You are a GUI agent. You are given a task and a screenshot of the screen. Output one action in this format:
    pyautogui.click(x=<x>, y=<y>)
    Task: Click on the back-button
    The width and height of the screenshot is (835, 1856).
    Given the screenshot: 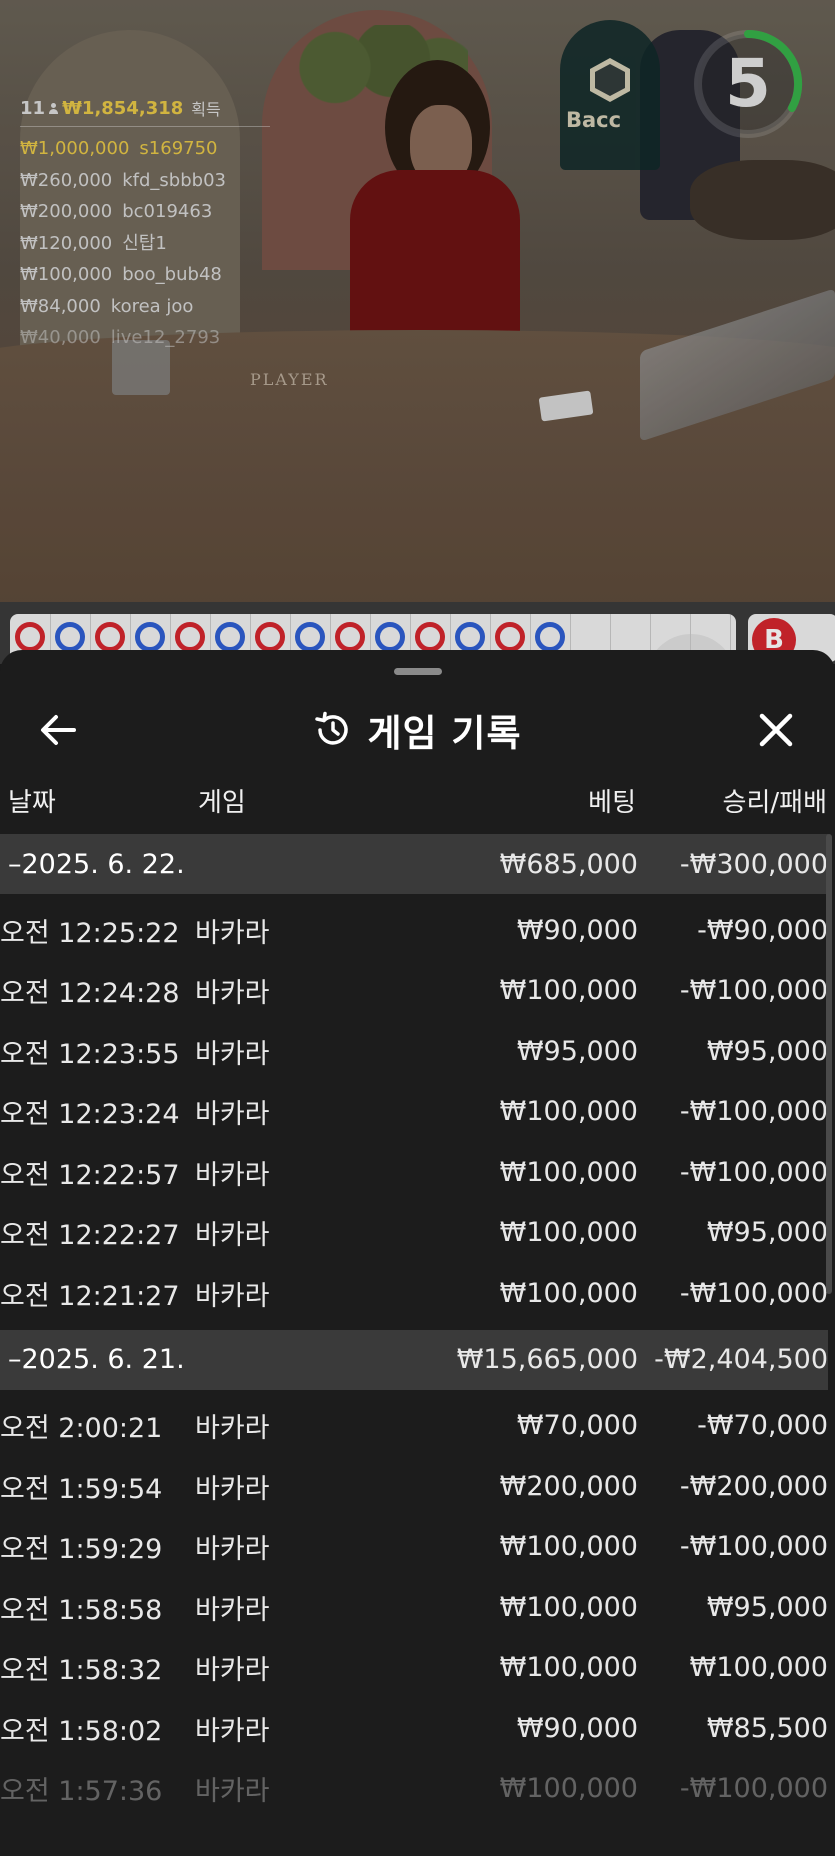 What is the action you would take?
    pyautogui.click(x=58, y=730)
    